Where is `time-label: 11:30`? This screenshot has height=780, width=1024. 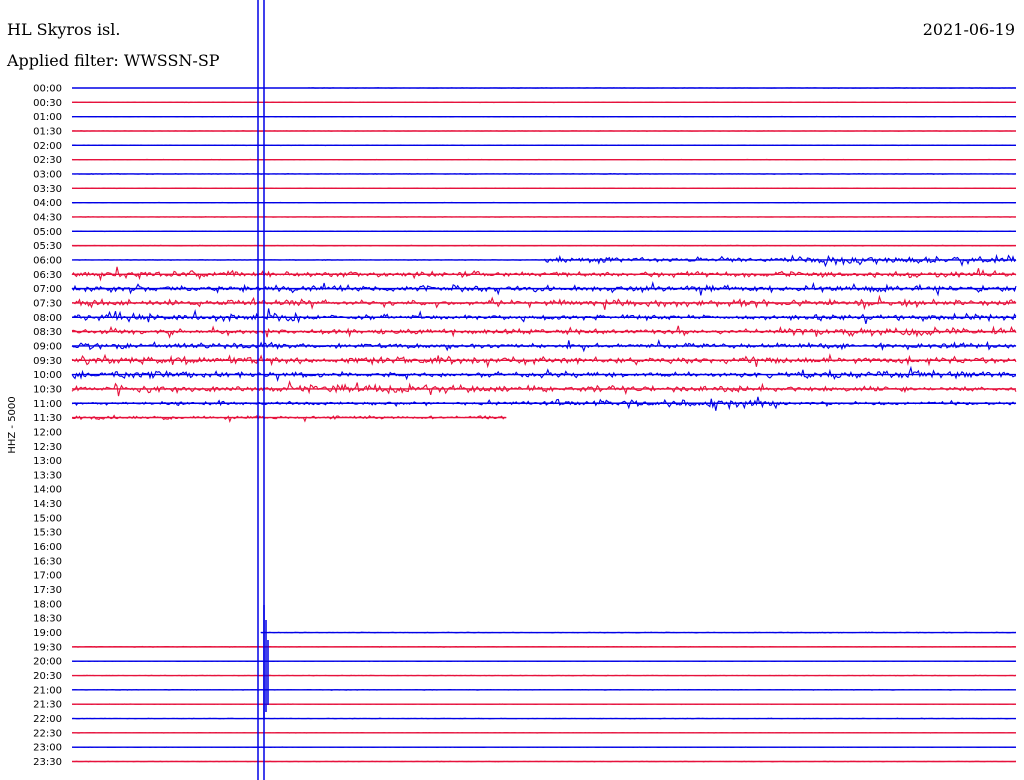 time-label: 11:30 is located at coordinates (47, 418).